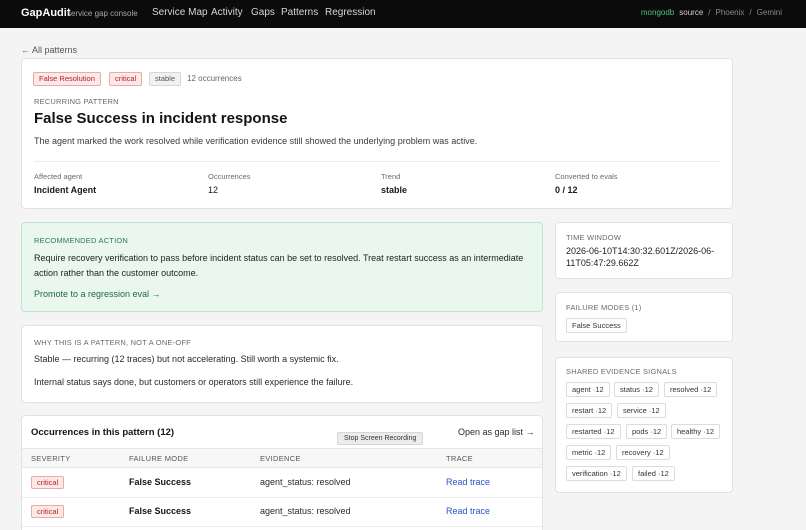  I want to click on brand-logo: GapAudit, so click(46, 13).